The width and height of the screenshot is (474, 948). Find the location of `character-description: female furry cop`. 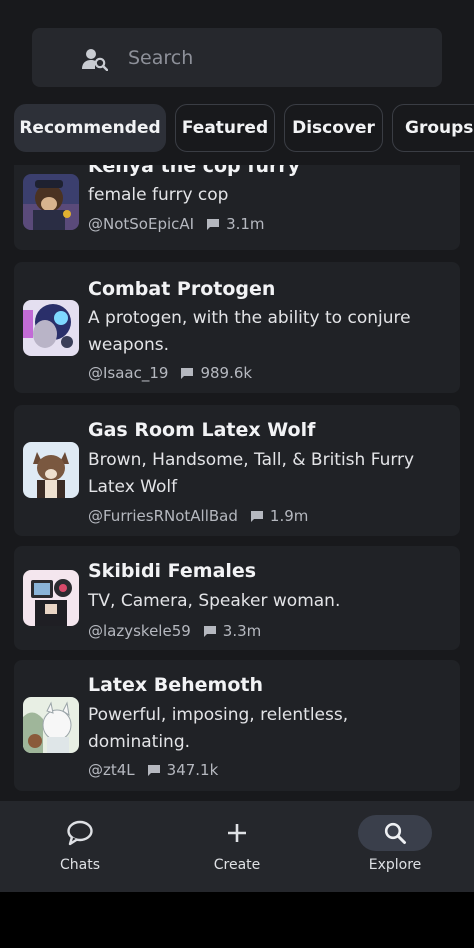

character-description: female furry cop is located at coordinates (158, 195).